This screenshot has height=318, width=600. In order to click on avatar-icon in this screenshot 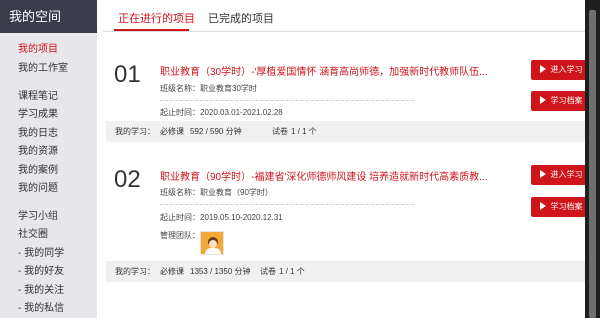, I will do `click(212, 243)`.